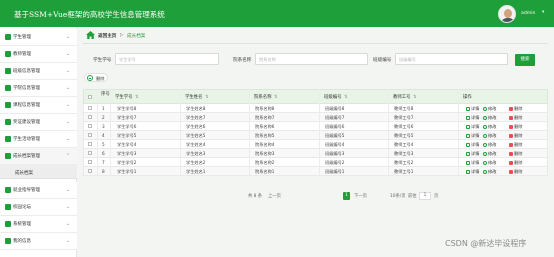  Describe the element at coordinates (525, 60) in the screenshot. I see `search-button: 搜索` at that location.